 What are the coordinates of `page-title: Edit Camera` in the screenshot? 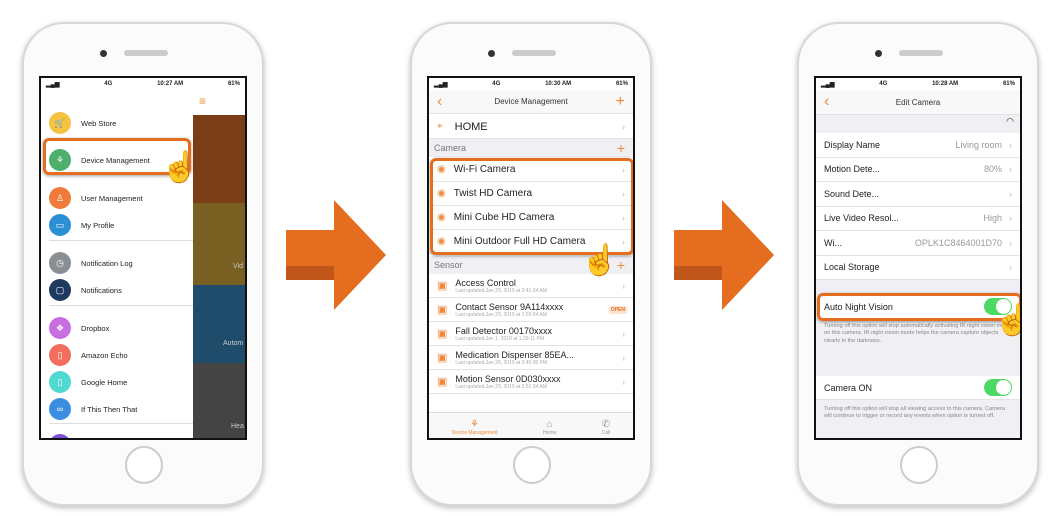 It's located at (918, 102).